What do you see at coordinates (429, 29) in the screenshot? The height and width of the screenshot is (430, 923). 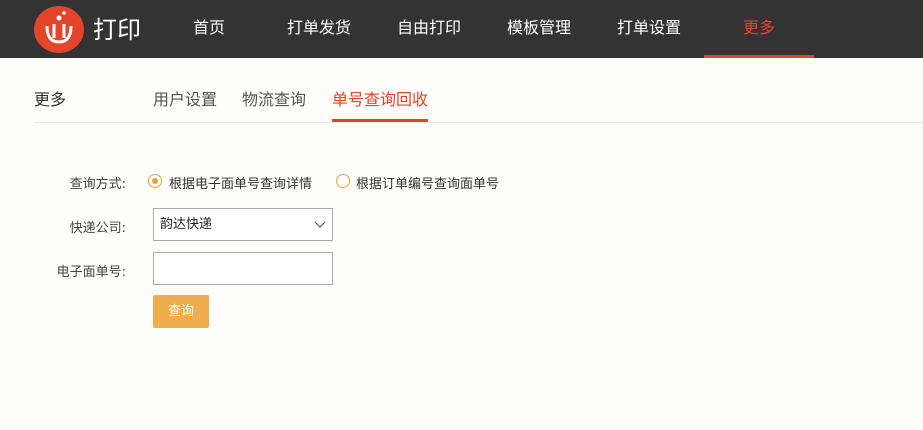 I see `nav-item-free-print: 自由打印` at bounding box center [429, 29].